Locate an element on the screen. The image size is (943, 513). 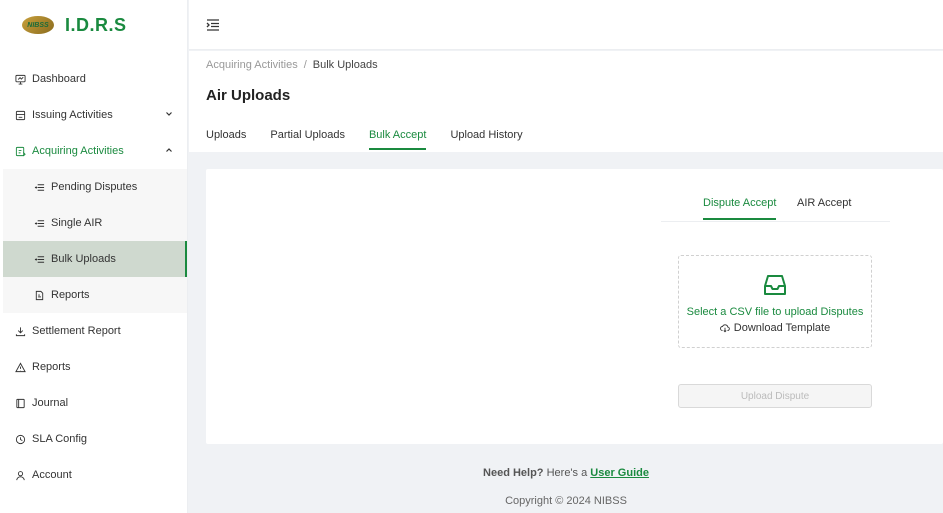
nibss-logo-icon: NIBSS is located at coordinates (38, 25).